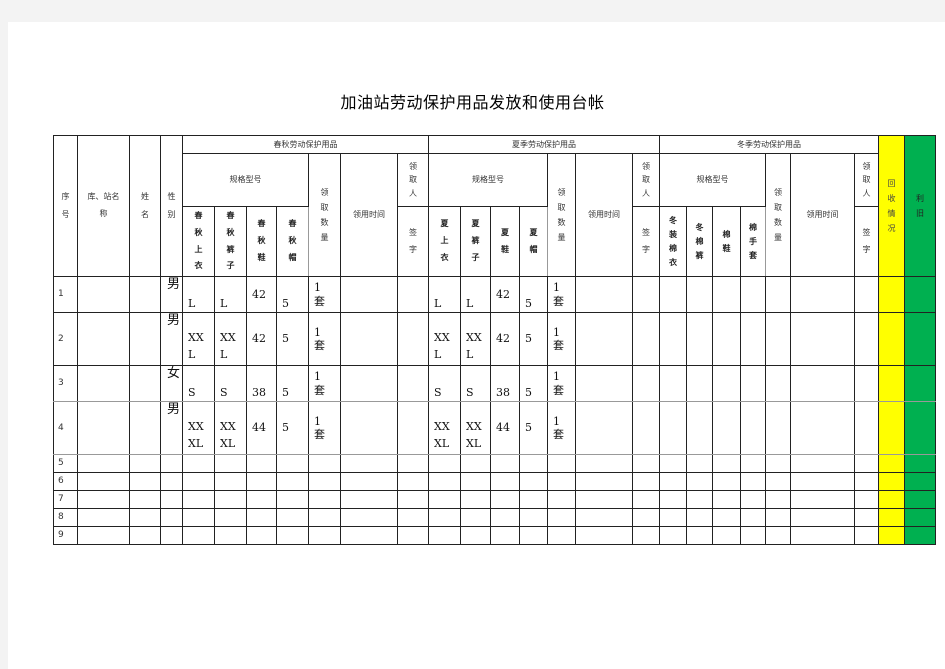 The height and width of the screenshot is (669, 945). What do you see at coordinates (561, 517) in the screenshot?
I see `cell-su-qty` at bounding box center [561, 517].